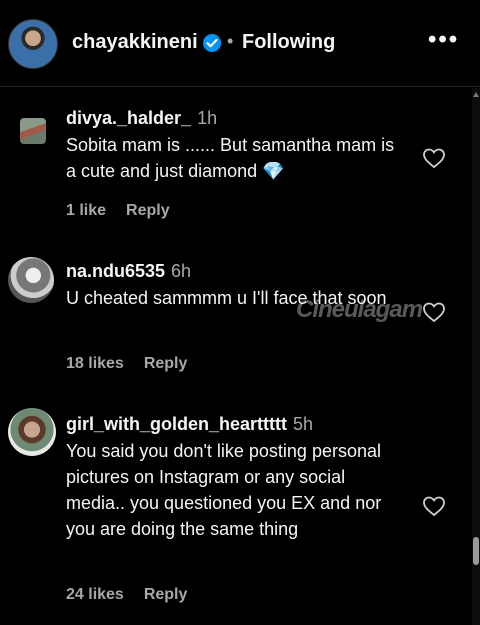  Describe the element at coordinates (95, 594) in the screenshot. I see `likes-count: 24 likes` at that location.